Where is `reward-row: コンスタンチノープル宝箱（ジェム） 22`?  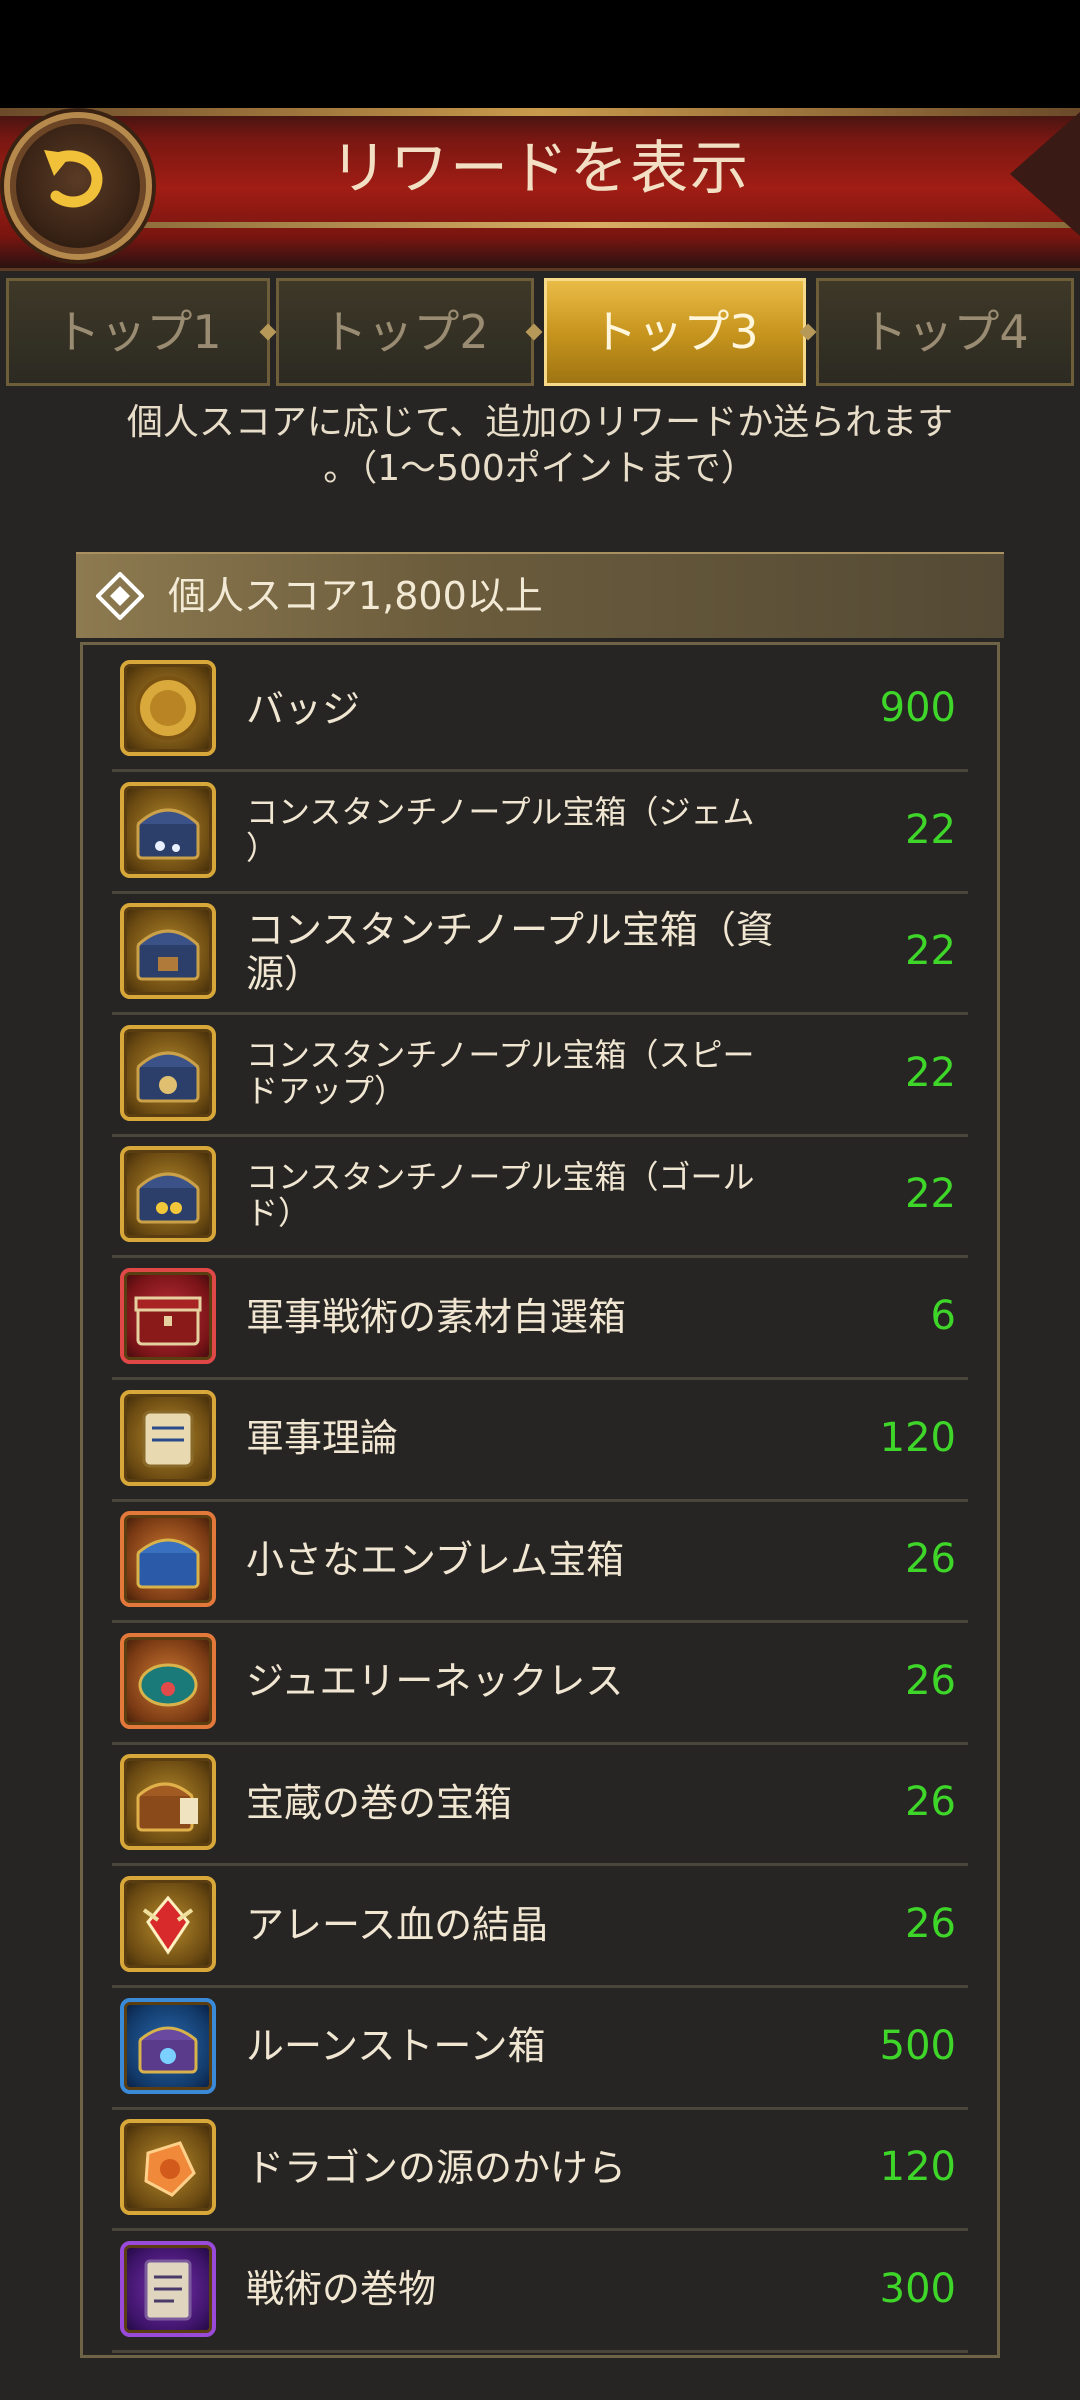
reward-row: コンスタンチノープル宝箱（ジェム） 22 is located at coordinates (540, 832).